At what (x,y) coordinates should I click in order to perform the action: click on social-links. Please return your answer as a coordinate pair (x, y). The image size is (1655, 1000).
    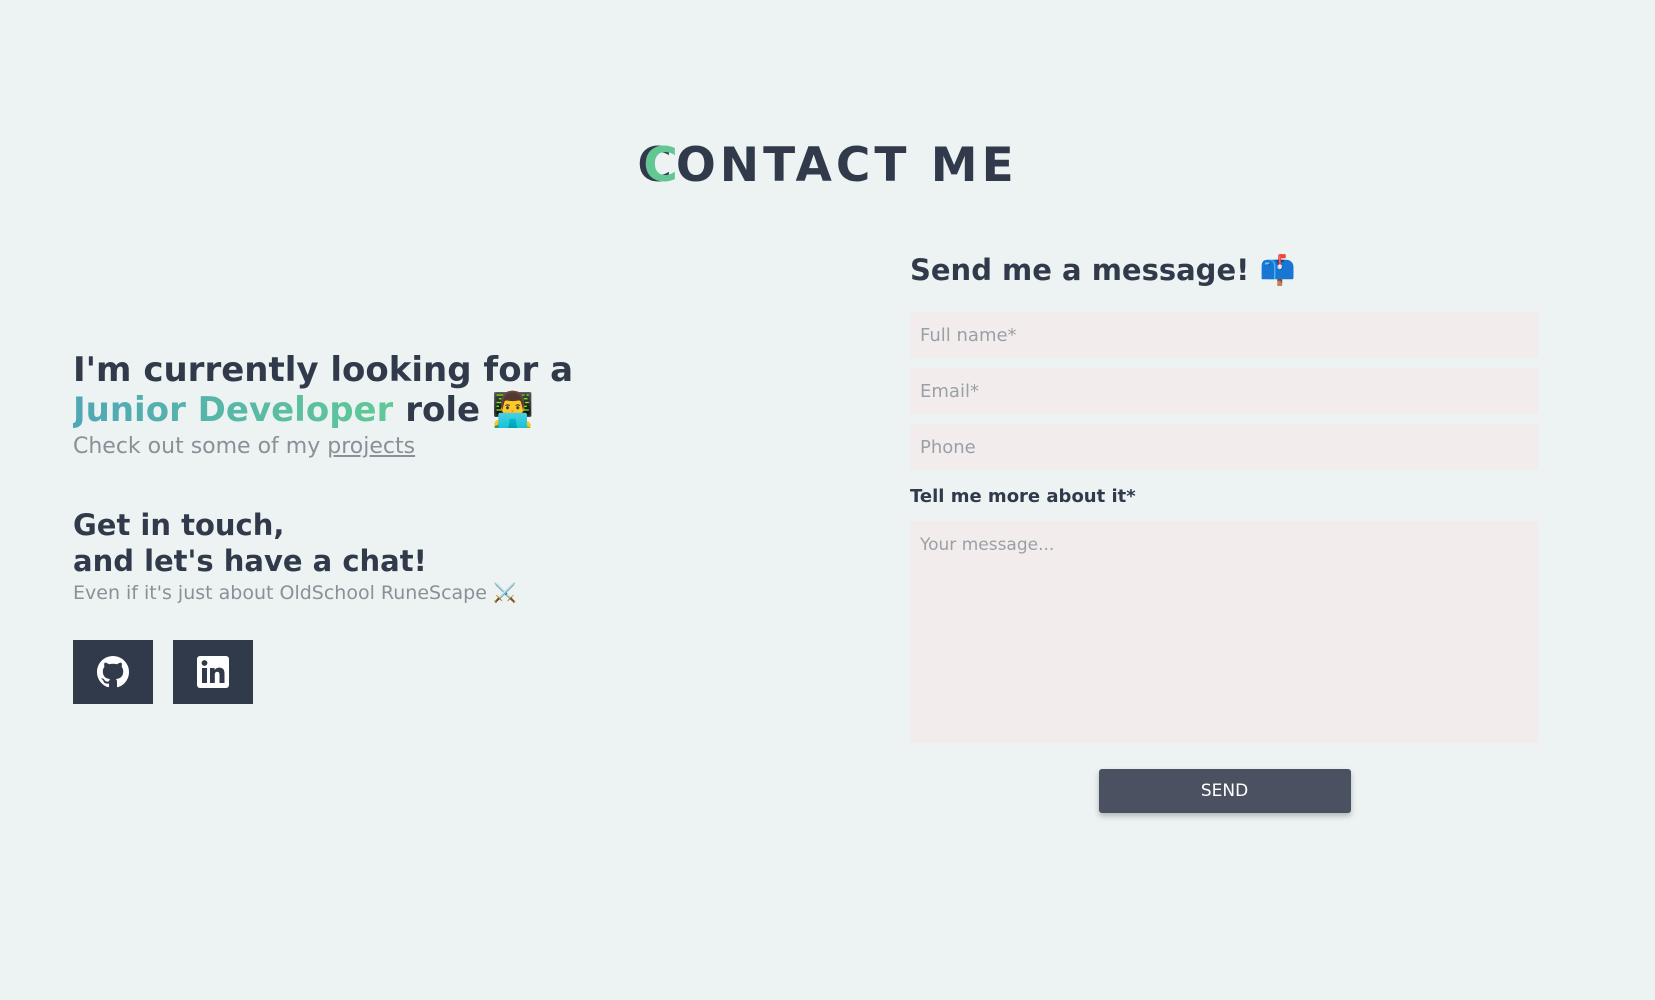
    Looking at the image, I should click on (423, 672).